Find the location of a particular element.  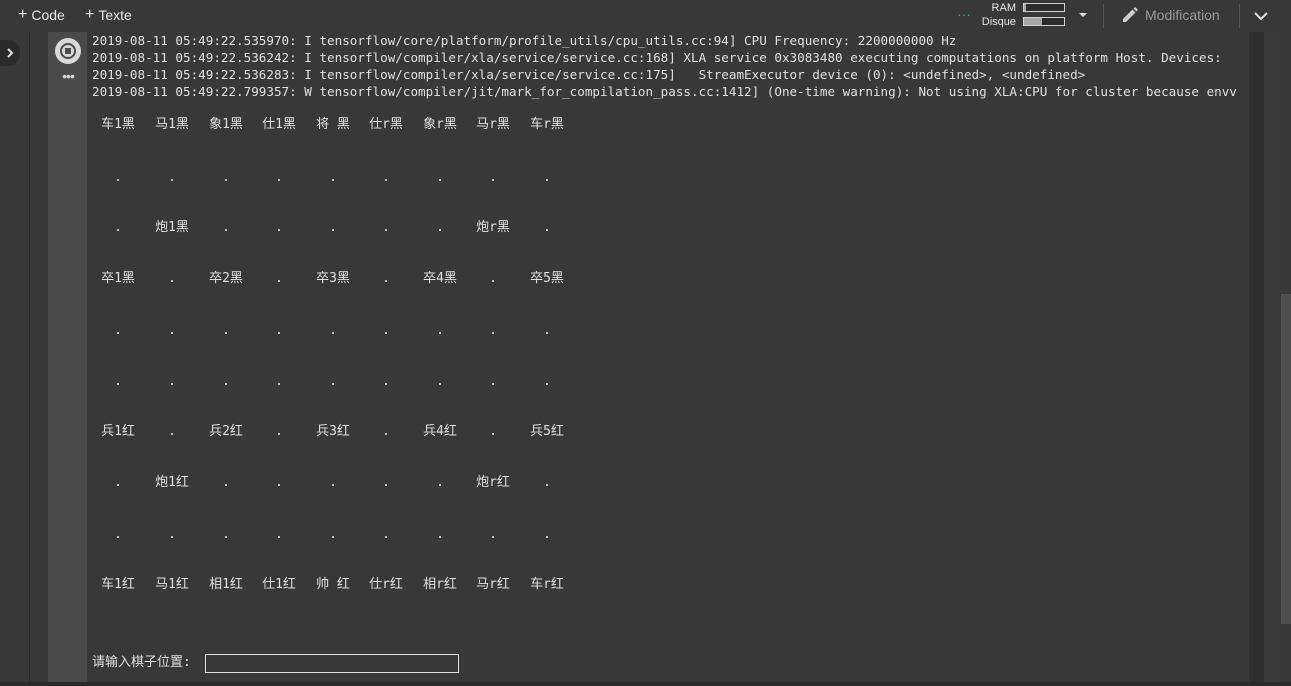

board-cell: 仕1红 is located at coordinates (279, 584).